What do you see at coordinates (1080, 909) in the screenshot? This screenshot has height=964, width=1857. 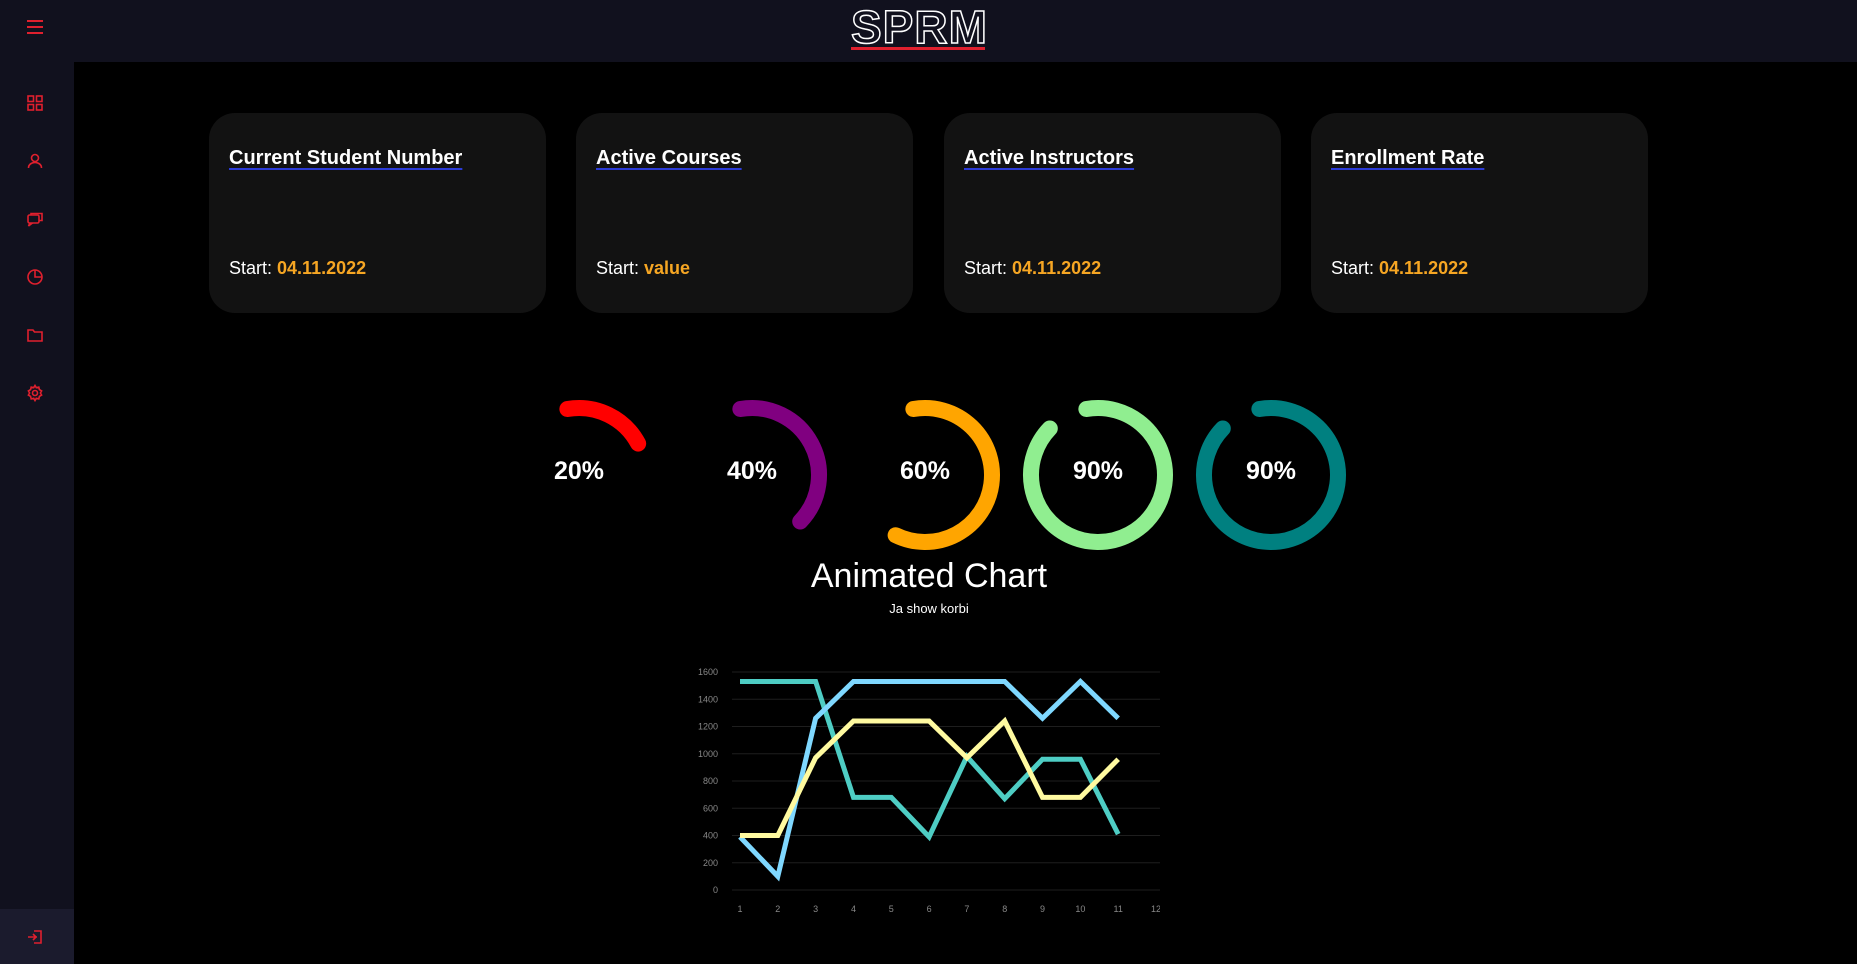 I see `x-tick-label: 10` at bounding box center [1080, 909].